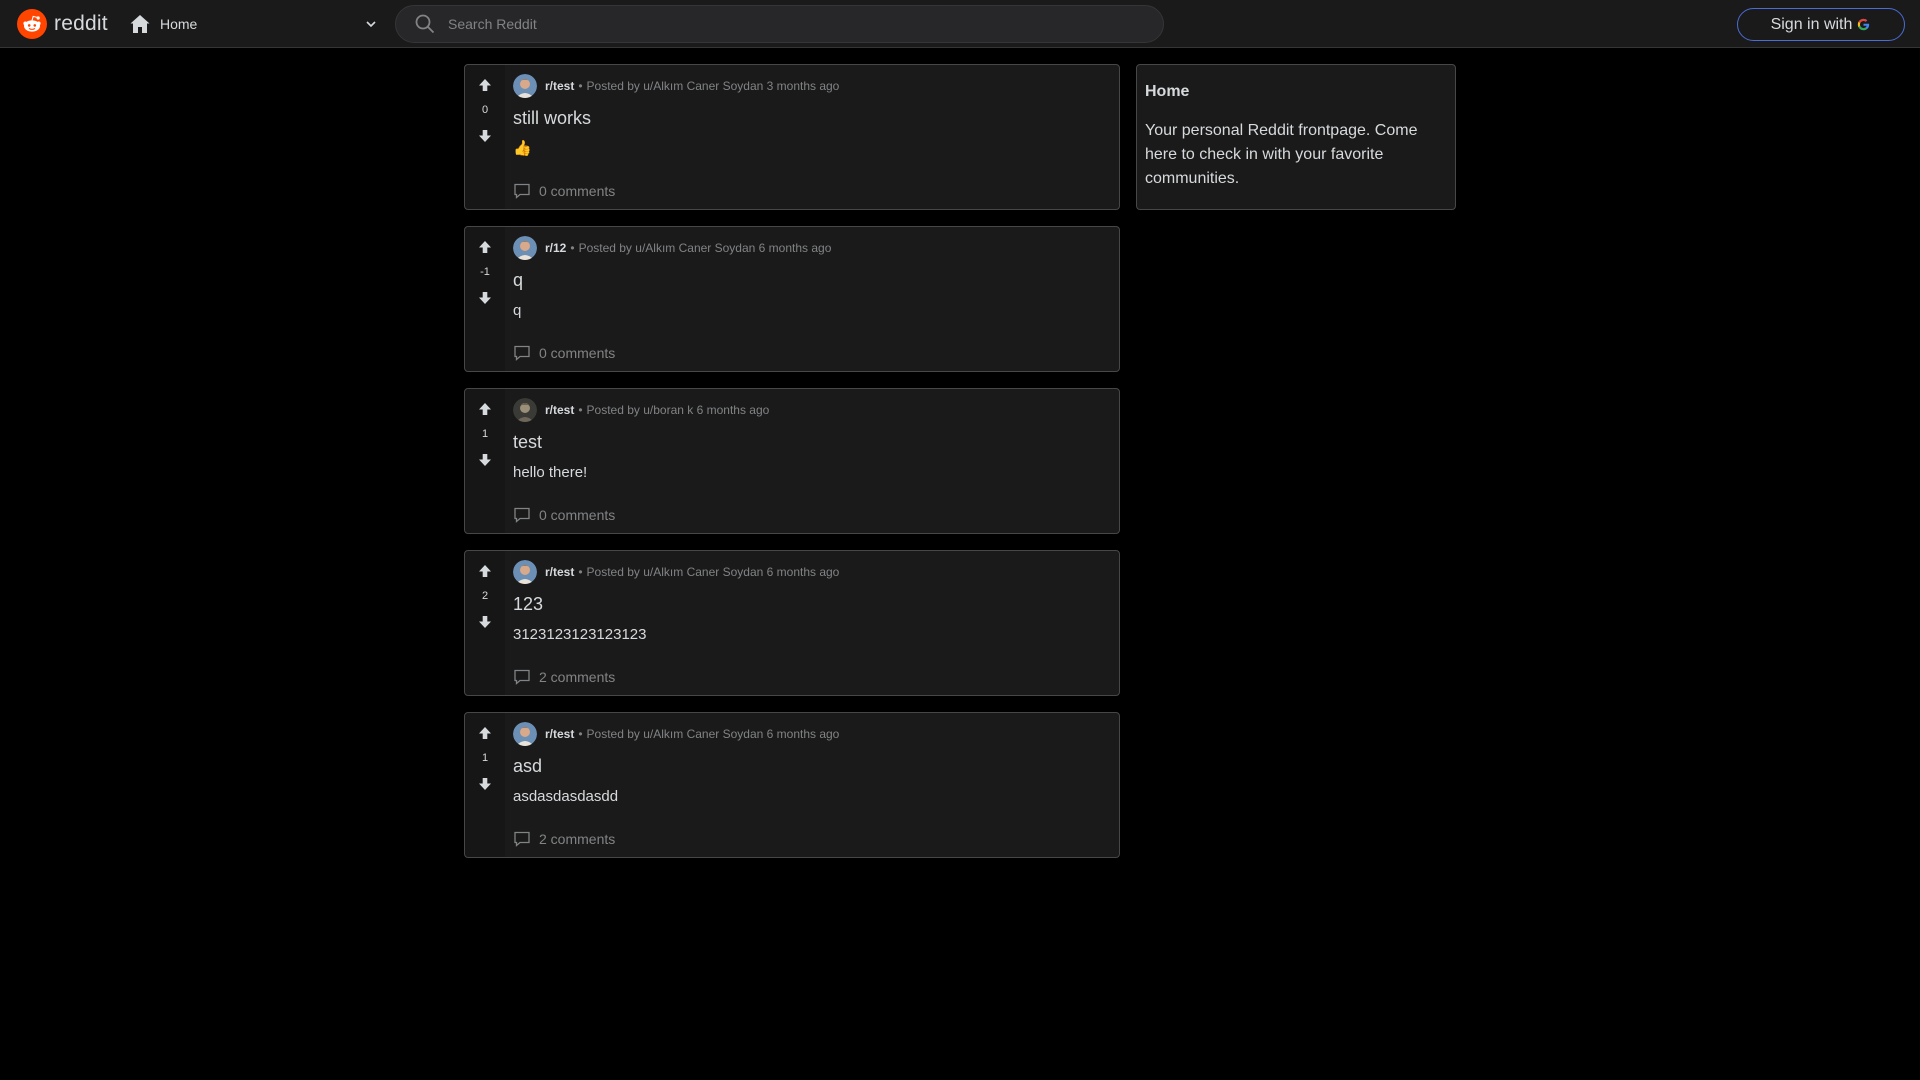 The width and height of the screenshot is (1920, 1080). What do you see at coordinates (555, 248) in the screenshot?
I see `subreddit-link: r/12` at bounding box center [555, 248].